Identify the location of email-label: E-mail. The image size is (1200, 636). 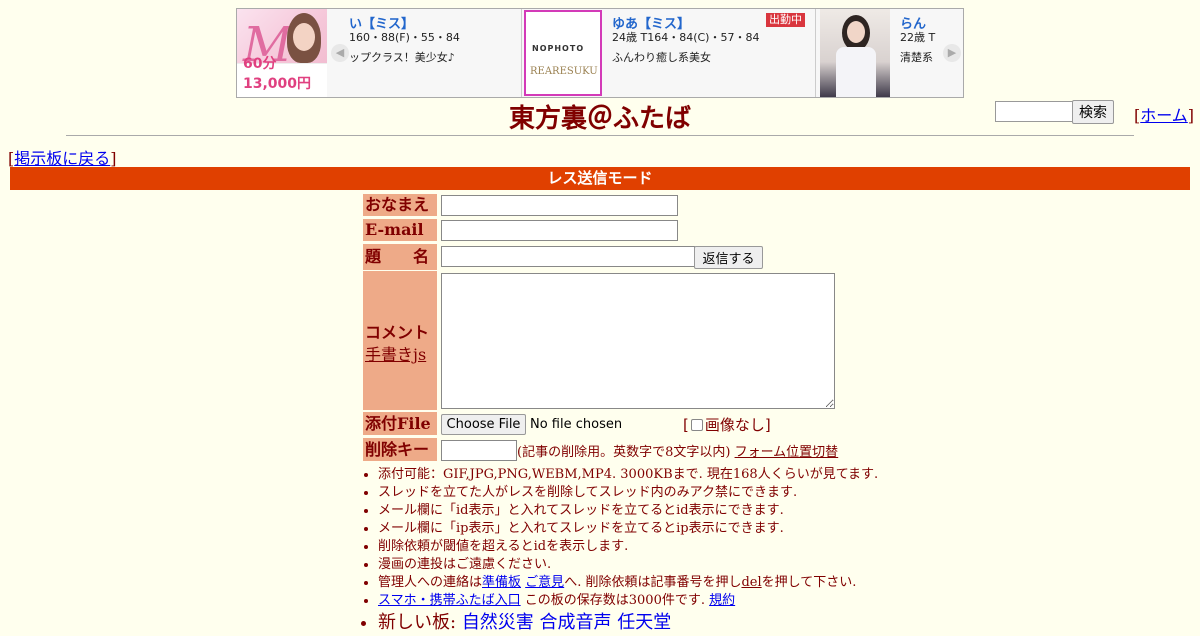
(400, 230).